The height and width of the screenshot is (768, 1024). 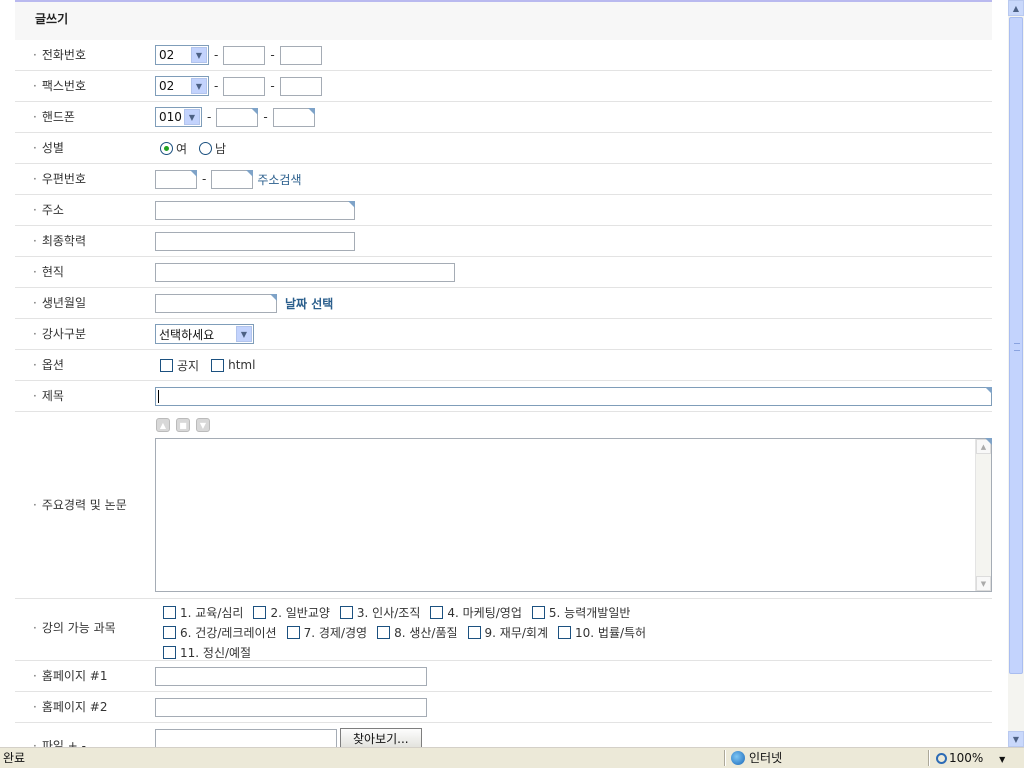 I want to click on date-pick-link: 날짜 선택, so click(x=309, y=303).